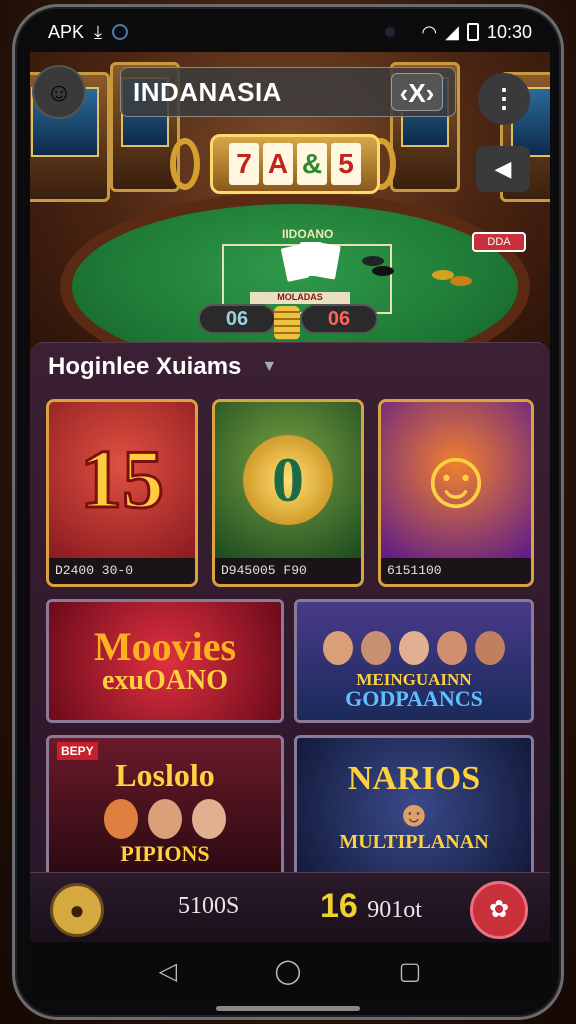 This screenshot has width=576, height=1024. What do you see at coordinates (414, 842) in the screenshot?
I see `banner-subtitle: MULTIPLANAN` at bounding box center [414, 842].